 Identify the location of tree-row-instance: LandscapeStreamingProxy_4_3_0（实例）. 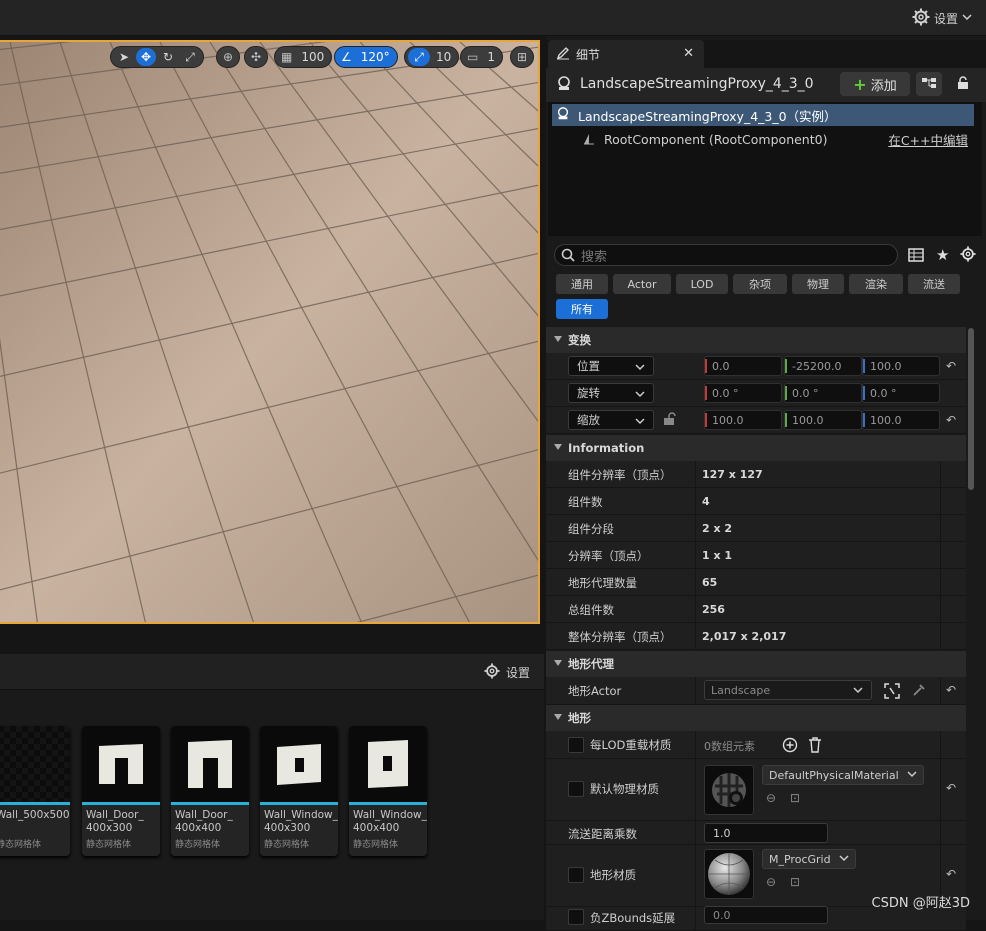
(763, 115).